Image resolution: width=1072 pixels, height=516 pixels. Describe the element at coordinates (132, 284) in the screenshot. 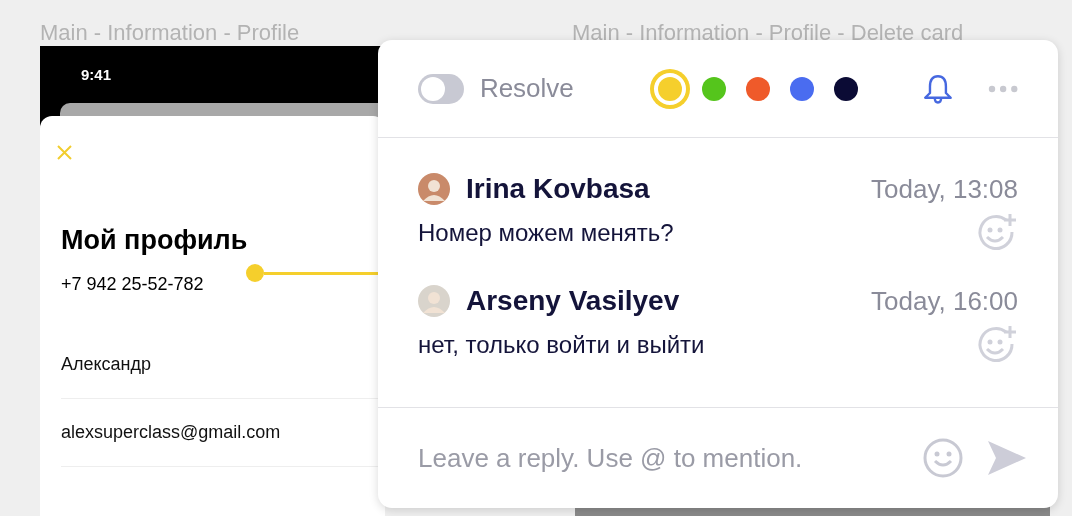

I see `phone-number: +7 942 25-52-782` at that location.